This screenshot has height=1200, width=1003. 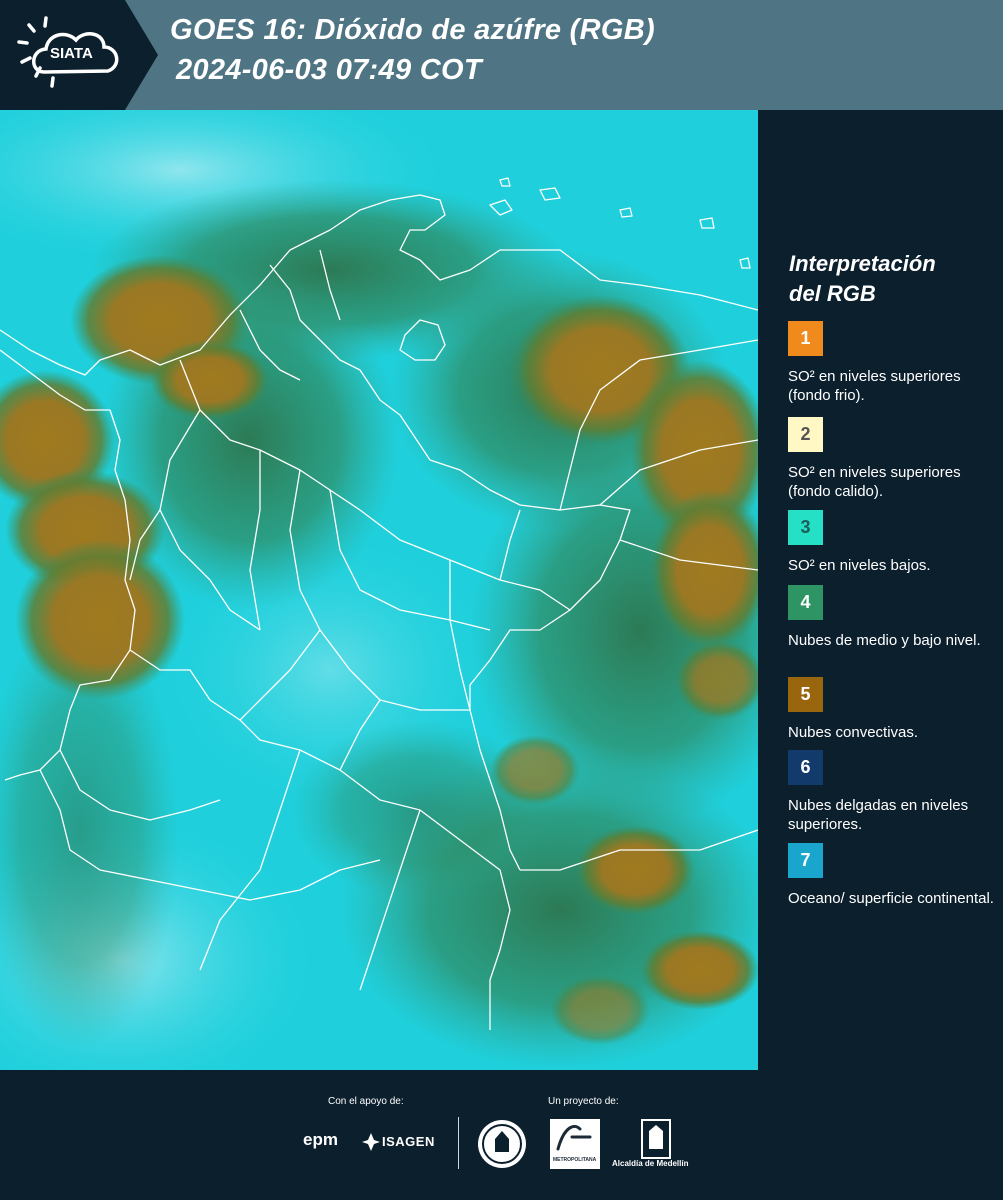 What do you see at coordinates (805, 860) in the screenshot?
I see `legend-swatch: 7` at bounding box center [805, 860].